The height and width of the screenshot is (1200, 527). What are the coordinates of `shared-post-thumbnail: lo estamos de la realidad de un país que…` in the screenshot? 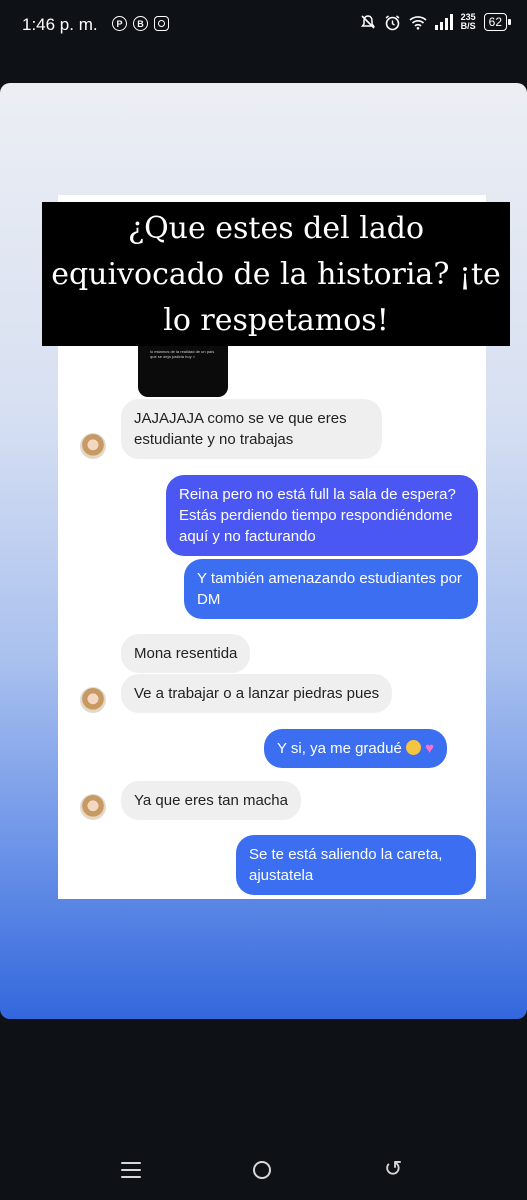 It's located at (183, 369).